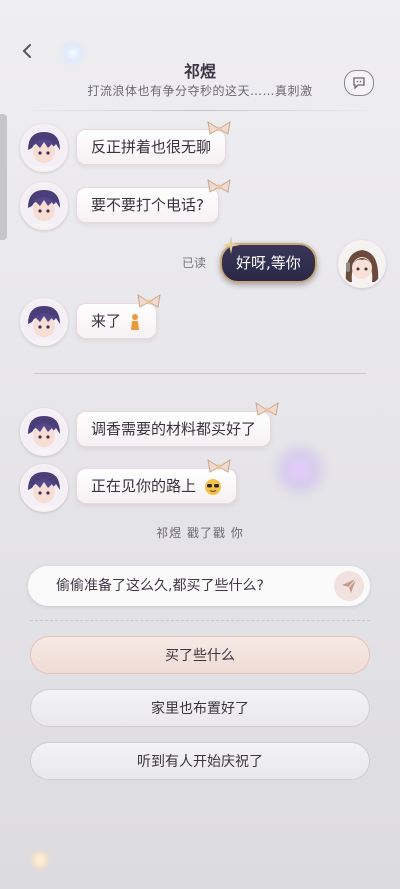  I want to click on message-text: 要不要打个电话?, so click(147, 205).